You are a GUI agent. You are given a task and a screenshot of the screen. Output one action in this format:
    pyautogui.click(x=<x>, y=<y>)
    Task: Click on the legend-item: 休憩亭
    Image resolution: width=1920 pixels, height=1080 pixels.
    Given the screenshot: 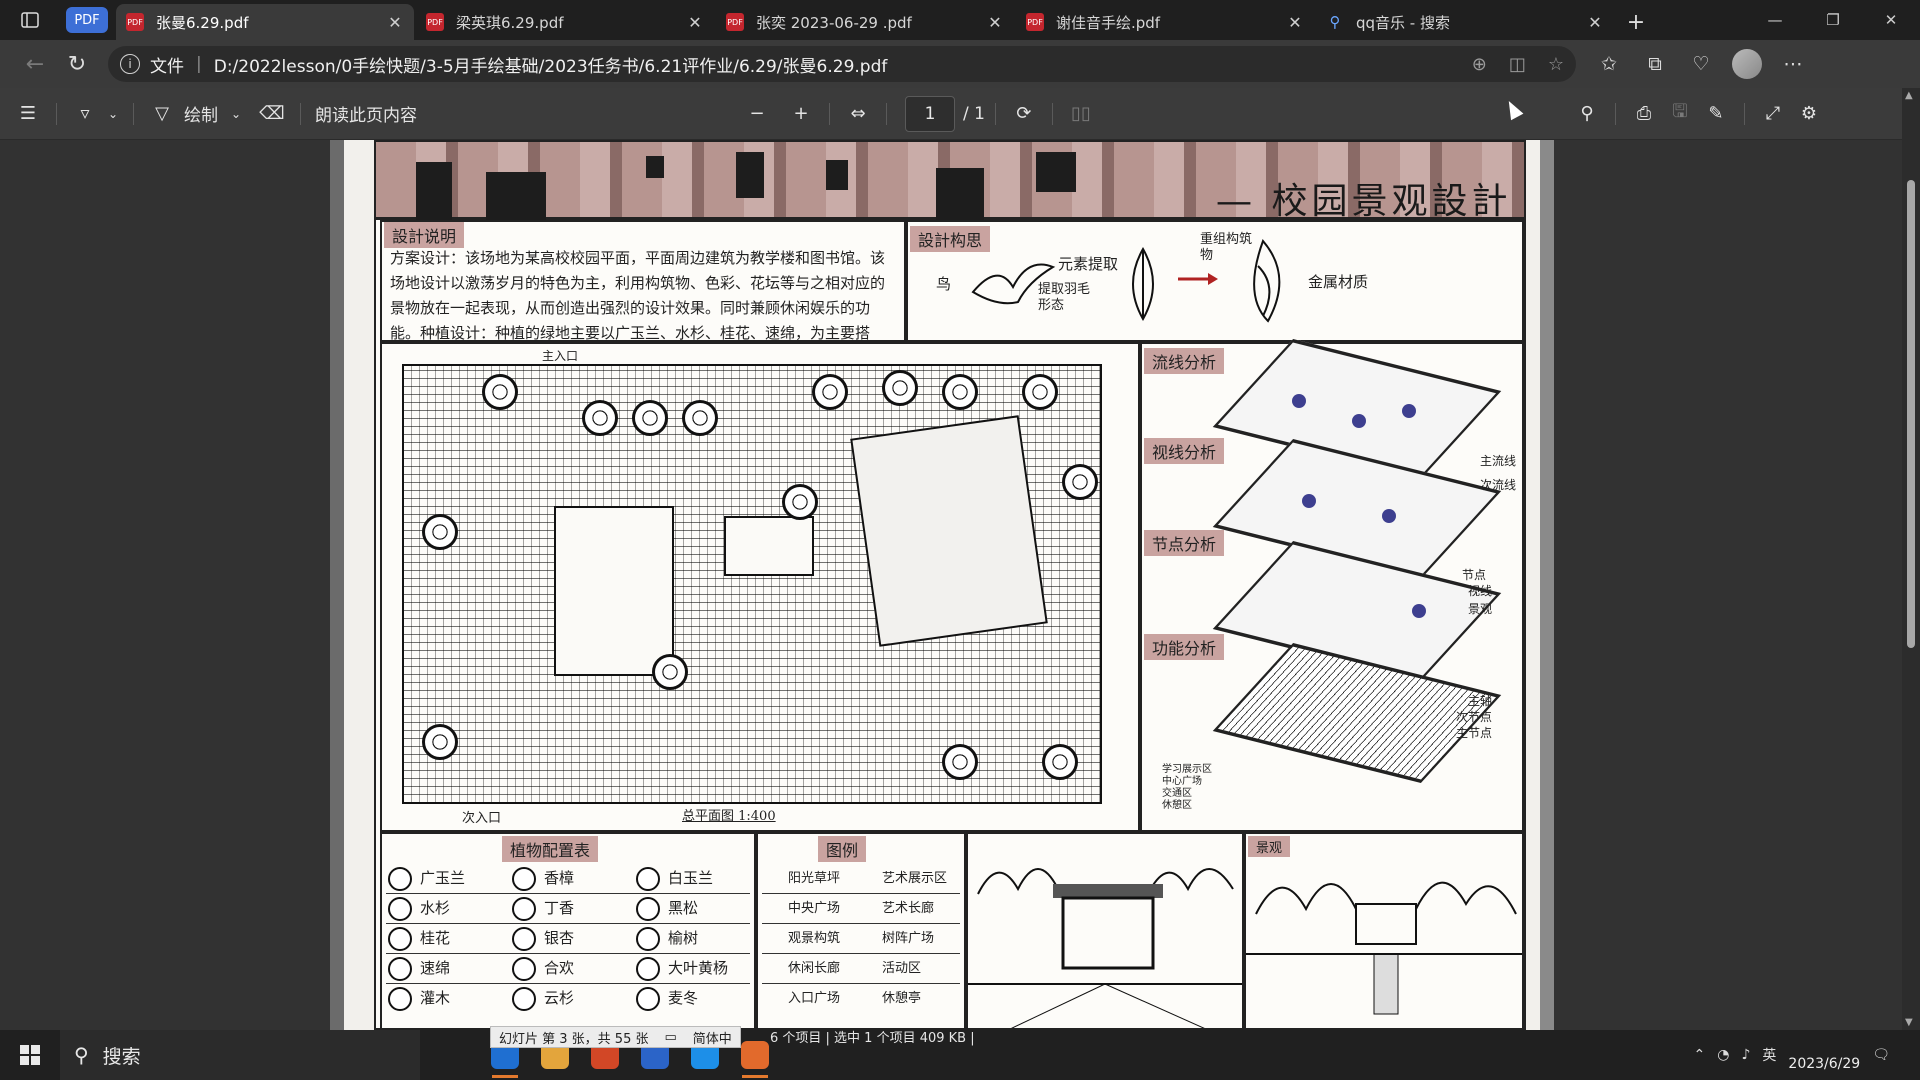 What is the action you would take?
    pyautogui.click(x=902, y=998)
    